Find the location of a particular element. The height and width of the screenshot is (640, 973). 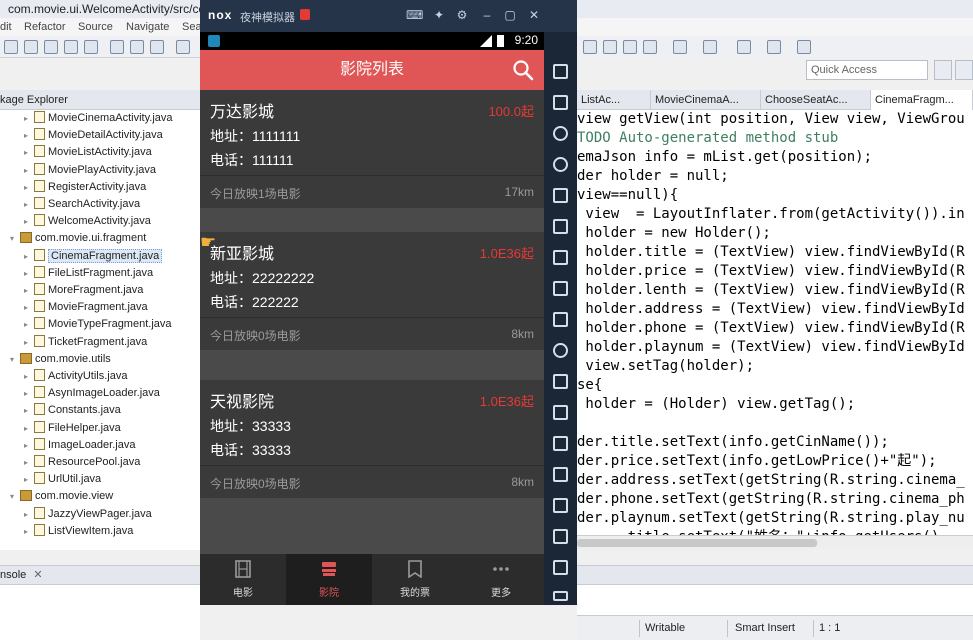

menu-search: Sea is located at coordinates (192, 27).